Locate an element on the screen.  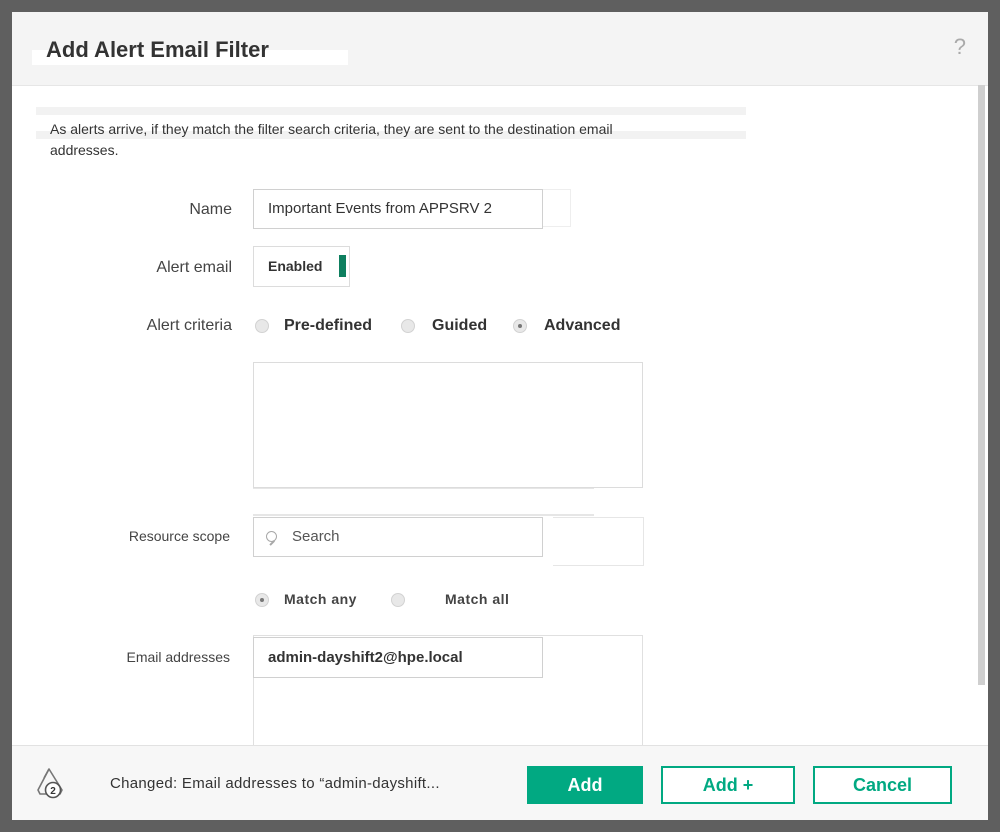
name-label: Name is located at coordinates (210, 209).